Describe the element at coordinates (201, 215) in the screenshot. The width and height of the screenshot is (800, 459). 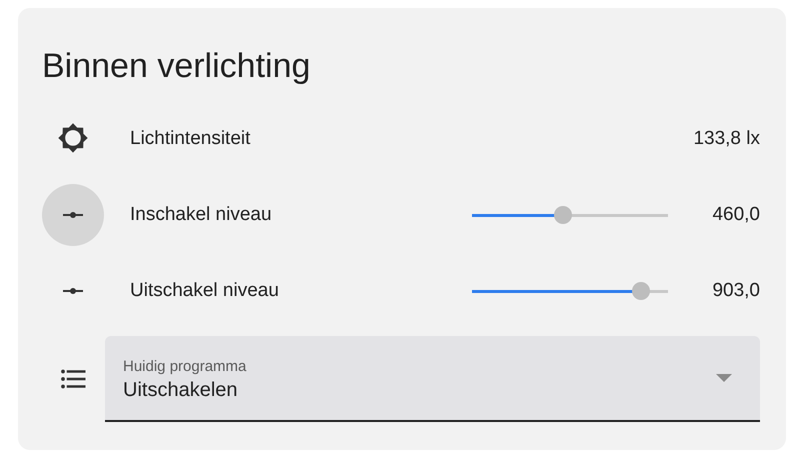
I see `row-label: Inschakel niveau` at that location.